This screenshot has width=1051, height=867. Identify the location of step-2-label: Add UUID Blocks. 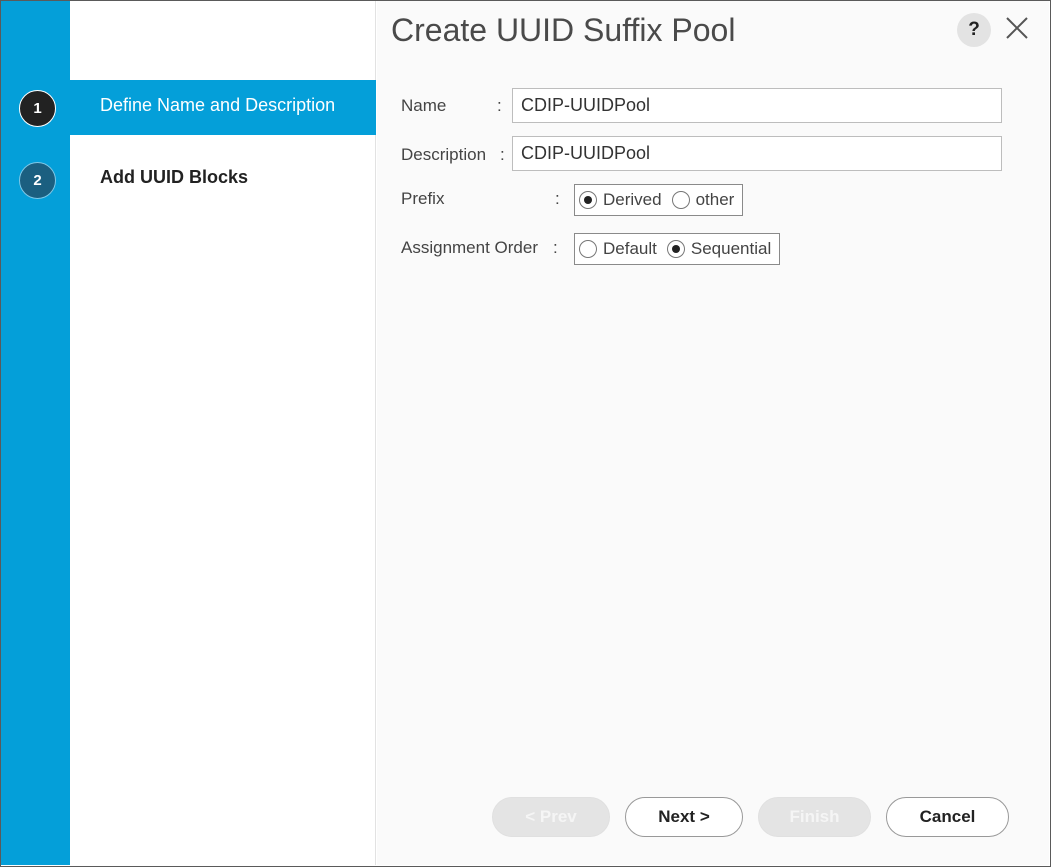
(174, 177).